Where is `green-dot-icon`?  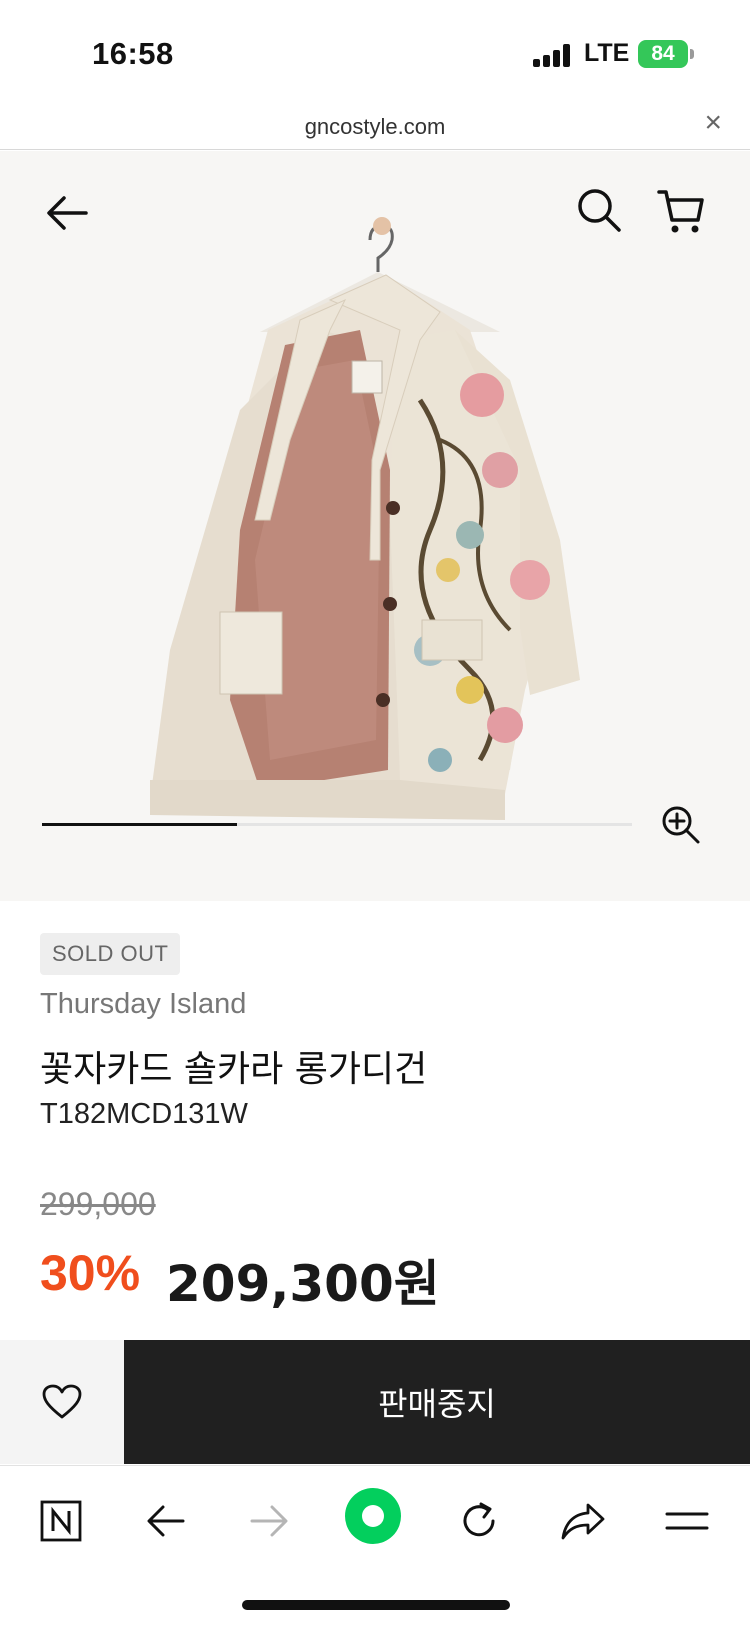 green-dot-icon is located at coordinates (373, 1516).